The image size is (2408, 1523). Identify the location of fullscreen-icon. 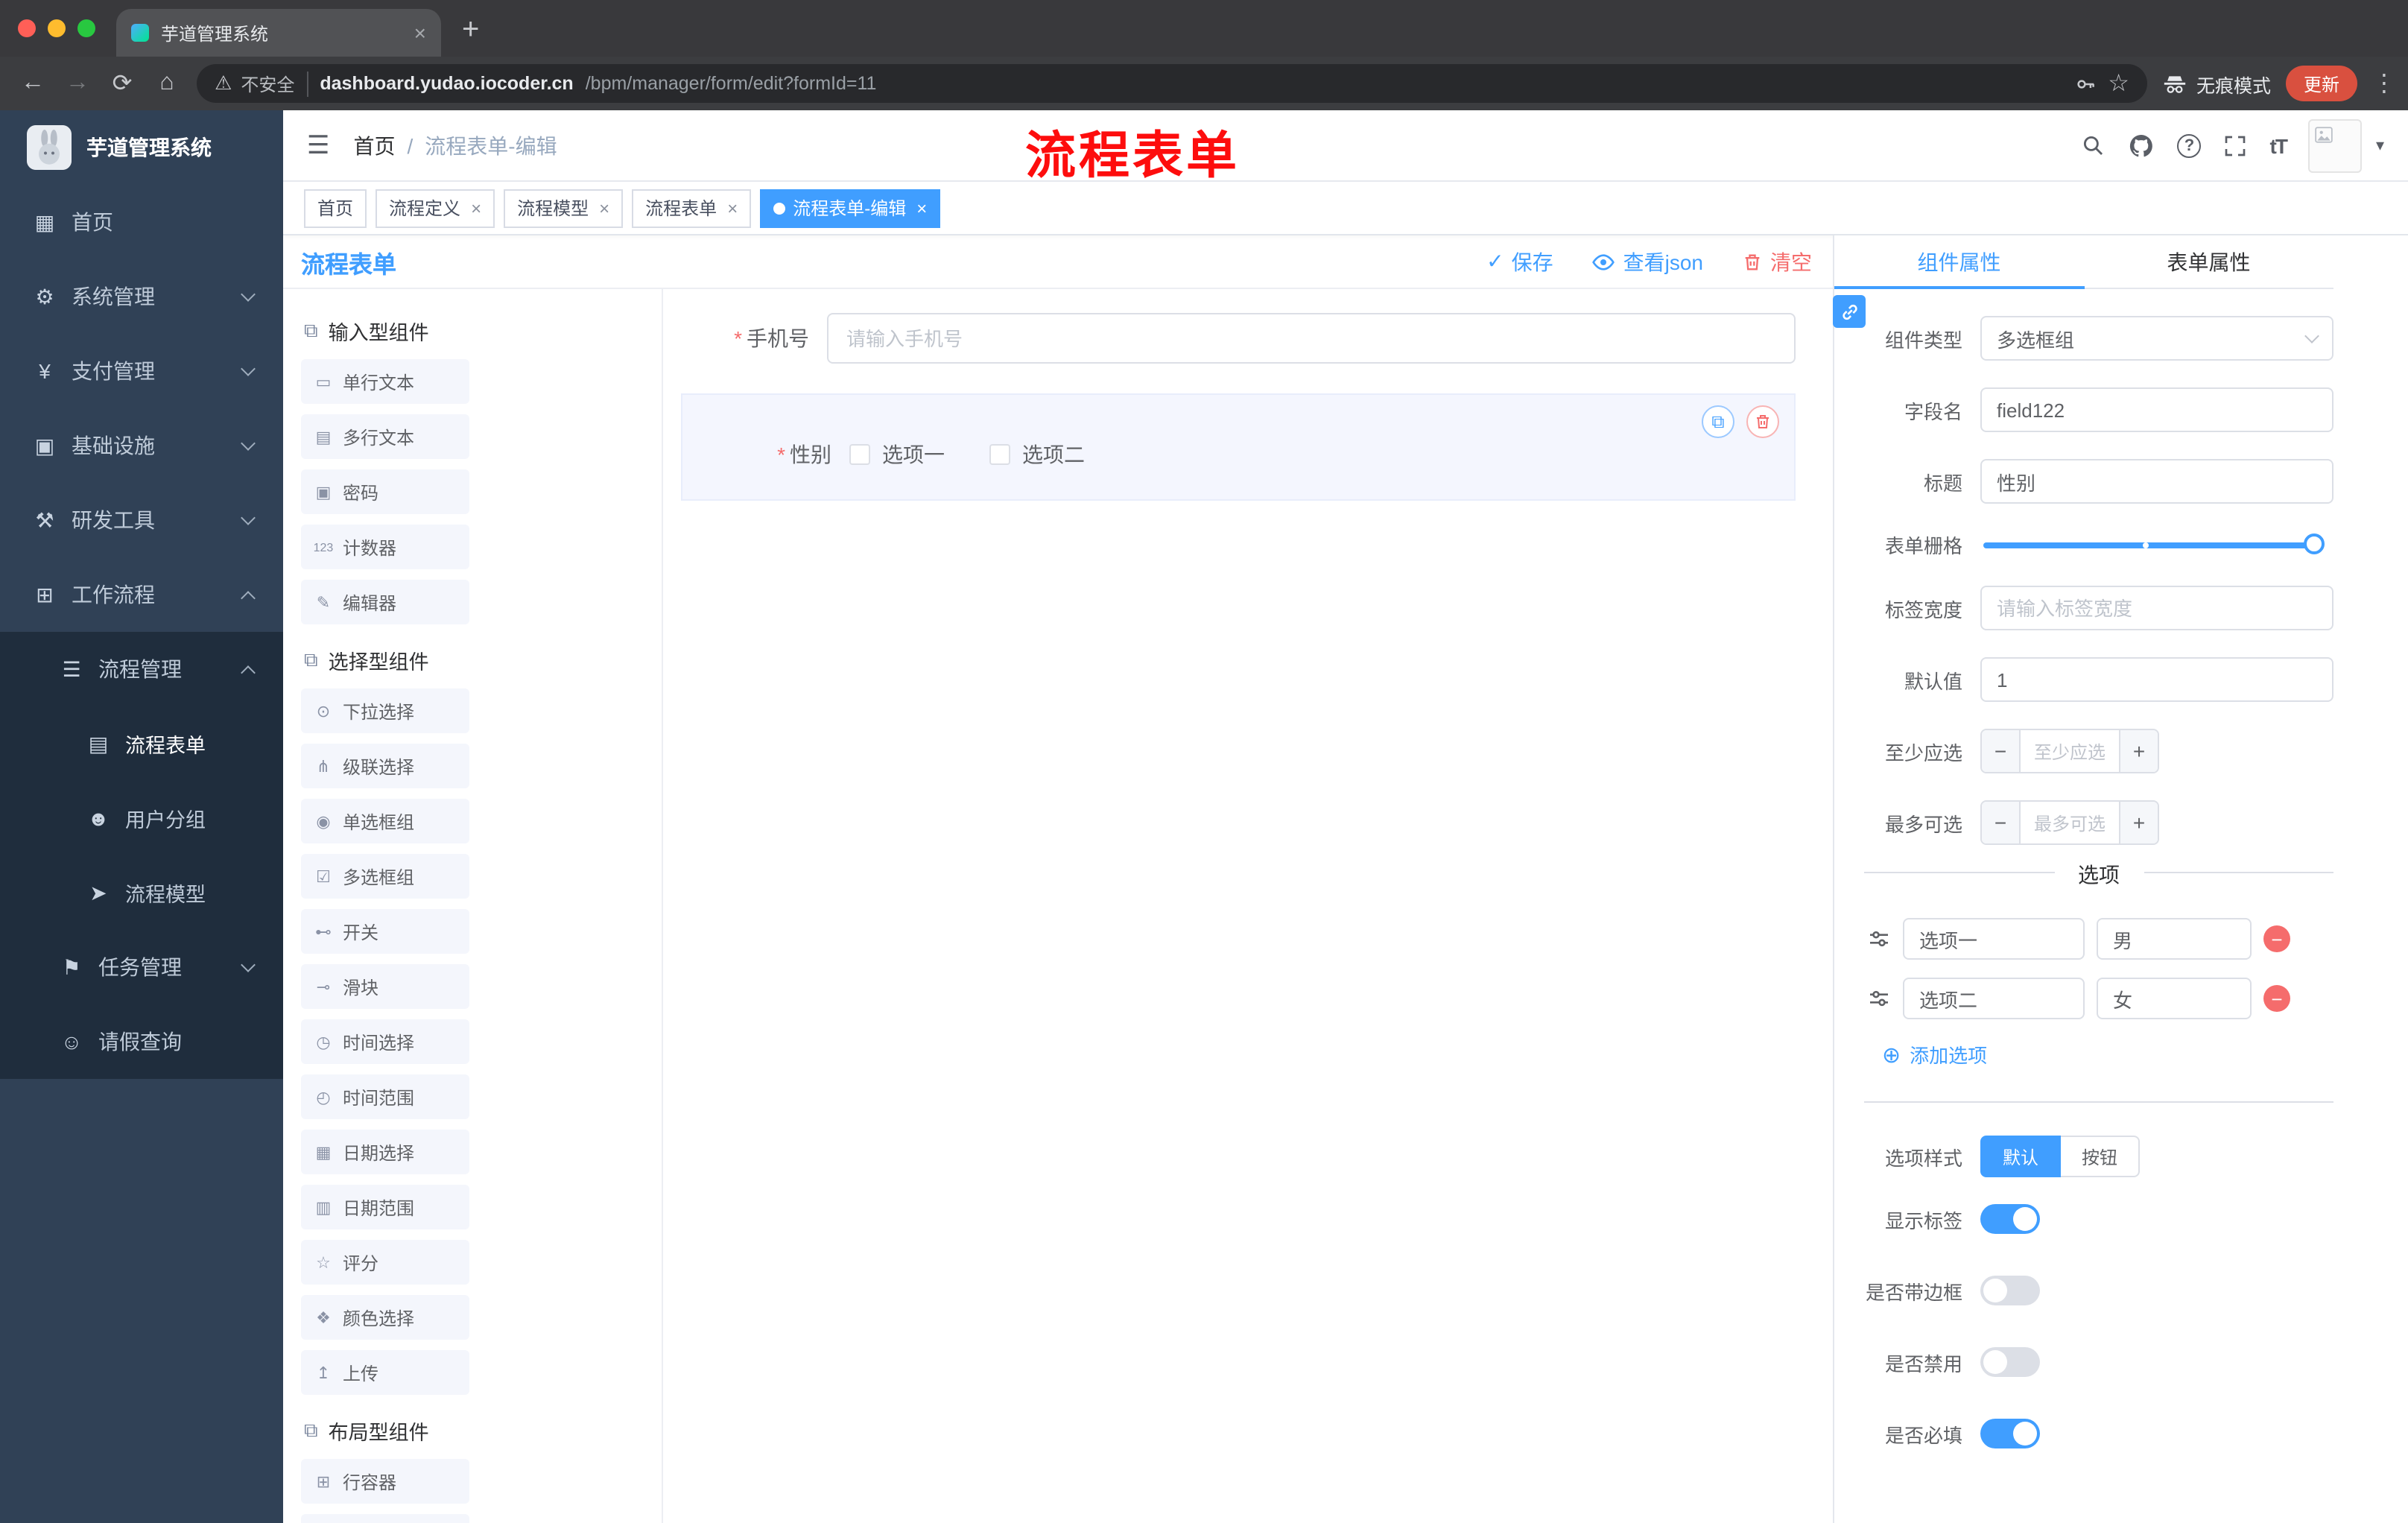
(2236, 145).